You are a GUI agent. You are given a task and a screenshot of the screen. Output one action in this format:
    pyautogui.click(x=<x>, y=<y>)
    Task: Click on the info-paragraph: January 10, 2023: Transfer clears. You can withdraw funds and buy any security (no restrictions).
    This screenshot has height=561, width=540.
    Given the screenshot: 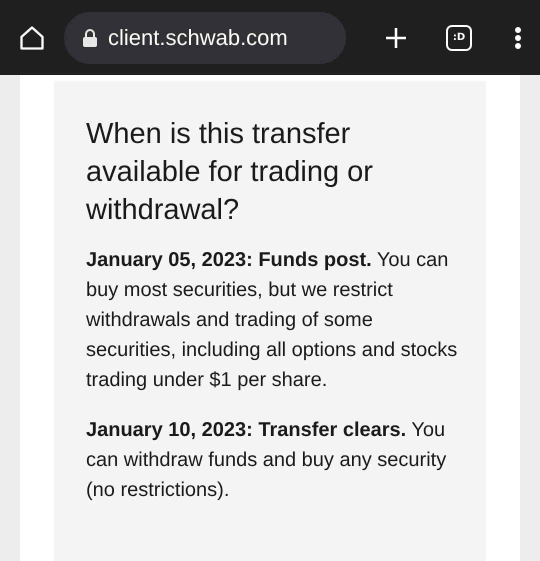 What is the action you would take?
    pyautogui.click(x=267, y=460)
    